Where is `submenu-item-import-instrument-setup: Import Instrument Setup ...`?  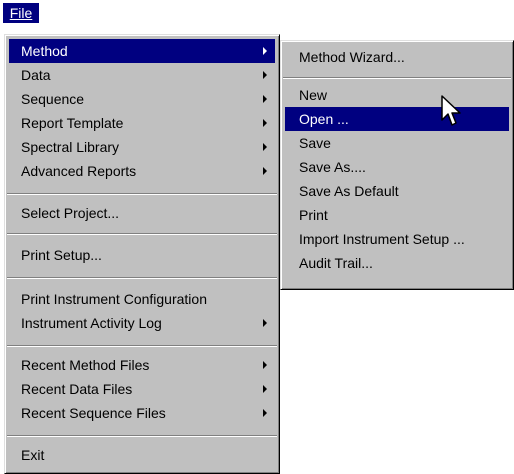
submenu-item-import-instrument-setup: Import Instrument Setup ... is located at coordinates (397, 239).